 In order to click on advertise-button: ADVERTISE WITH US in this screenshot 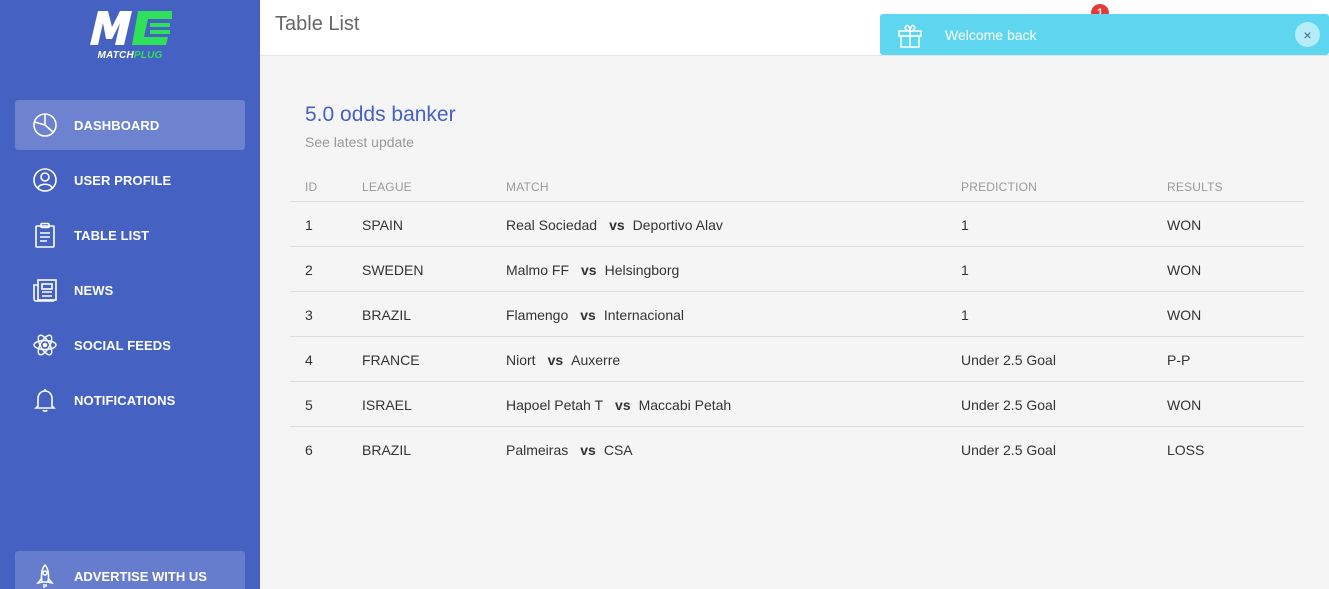, I will do `click(130, 570)`.